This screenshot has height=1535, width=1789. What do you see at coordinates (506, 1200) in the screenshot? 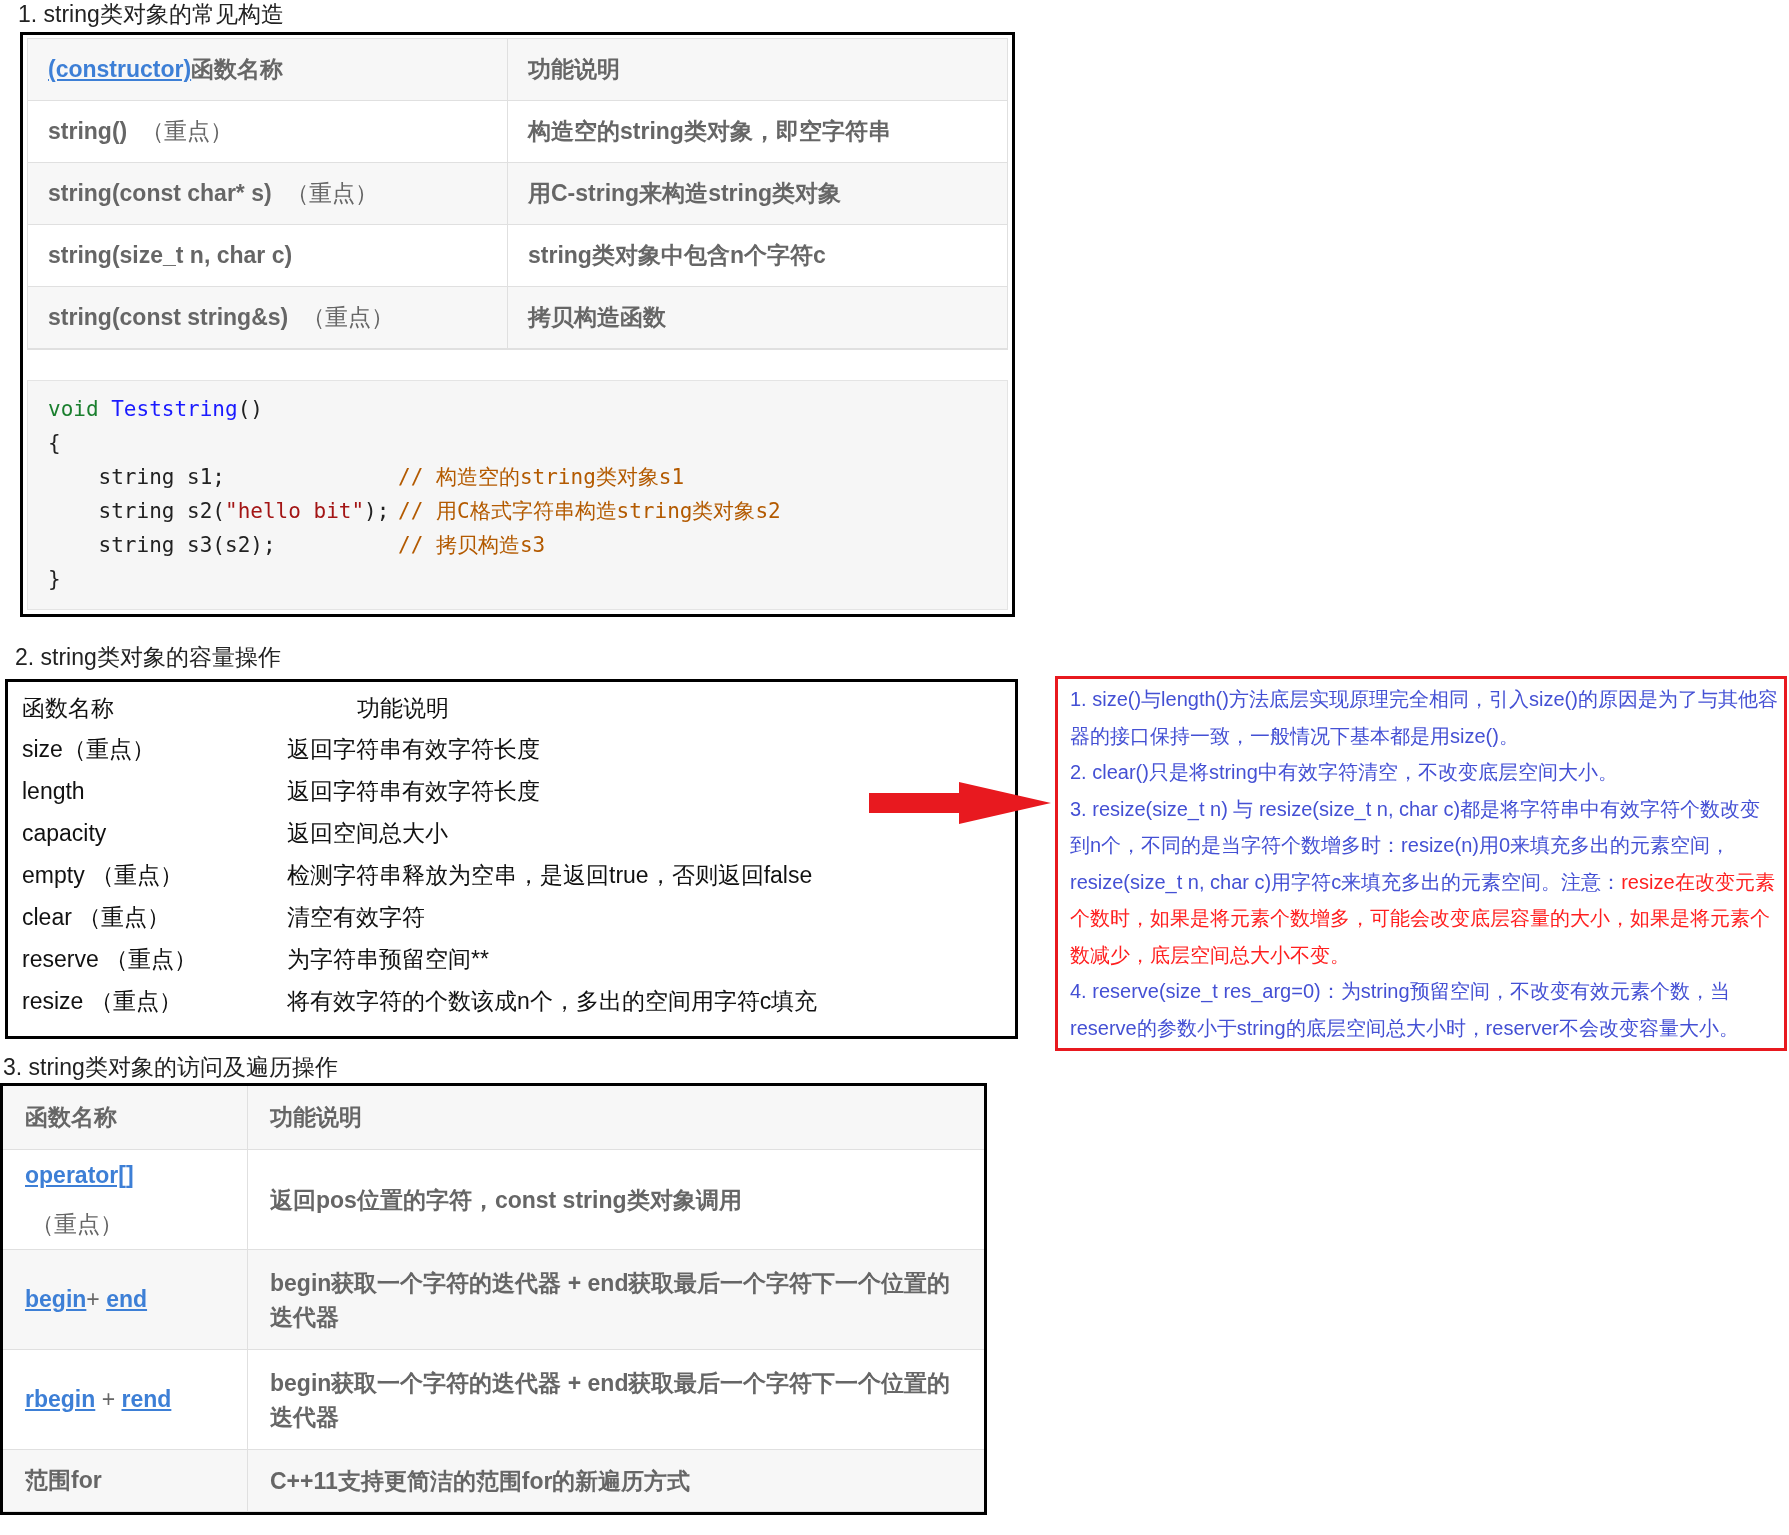
I see `table-cell-text: 返回pos位置的字符，const string类对象调用` at bounding box center [506, 1200].